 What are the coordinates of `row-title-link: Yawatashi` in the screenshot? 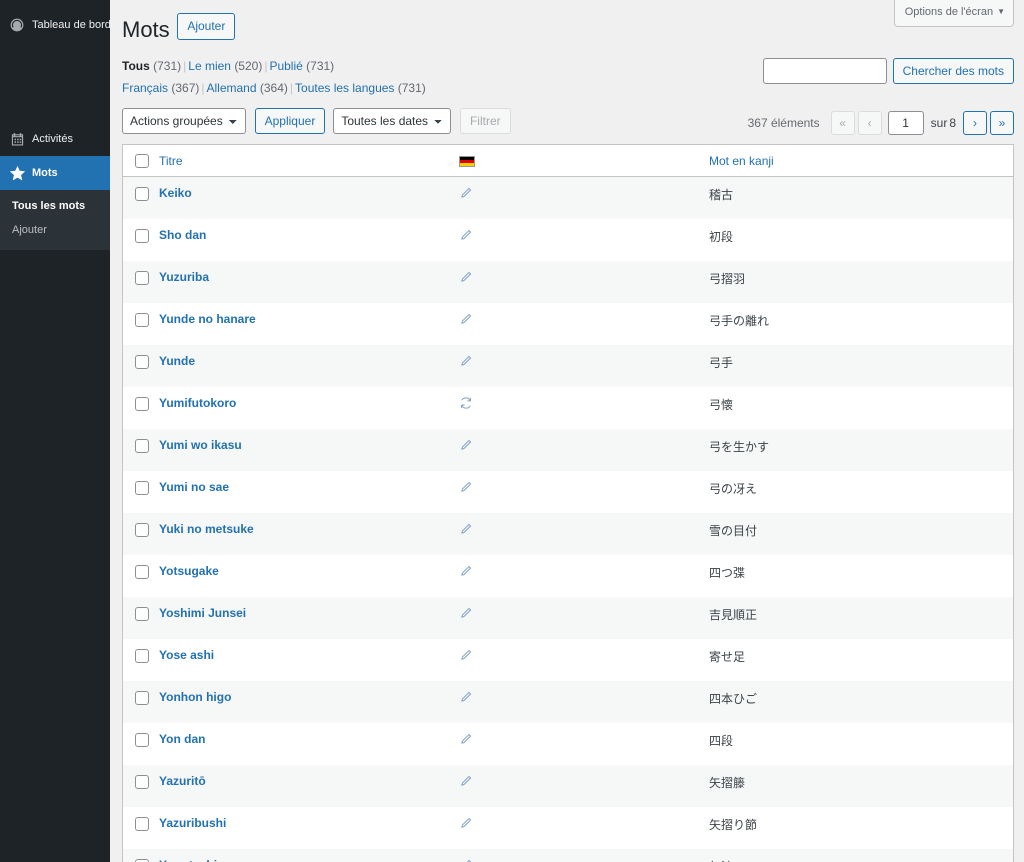 It's located at (188, 860).